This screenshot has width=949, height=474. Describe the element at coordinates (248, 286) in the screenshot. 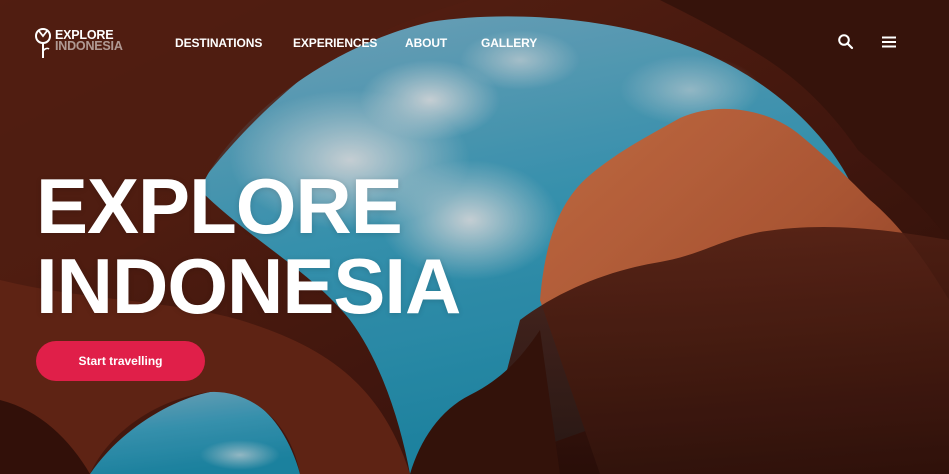

I see `hero-title-line-2: INDONESIA` at that location.